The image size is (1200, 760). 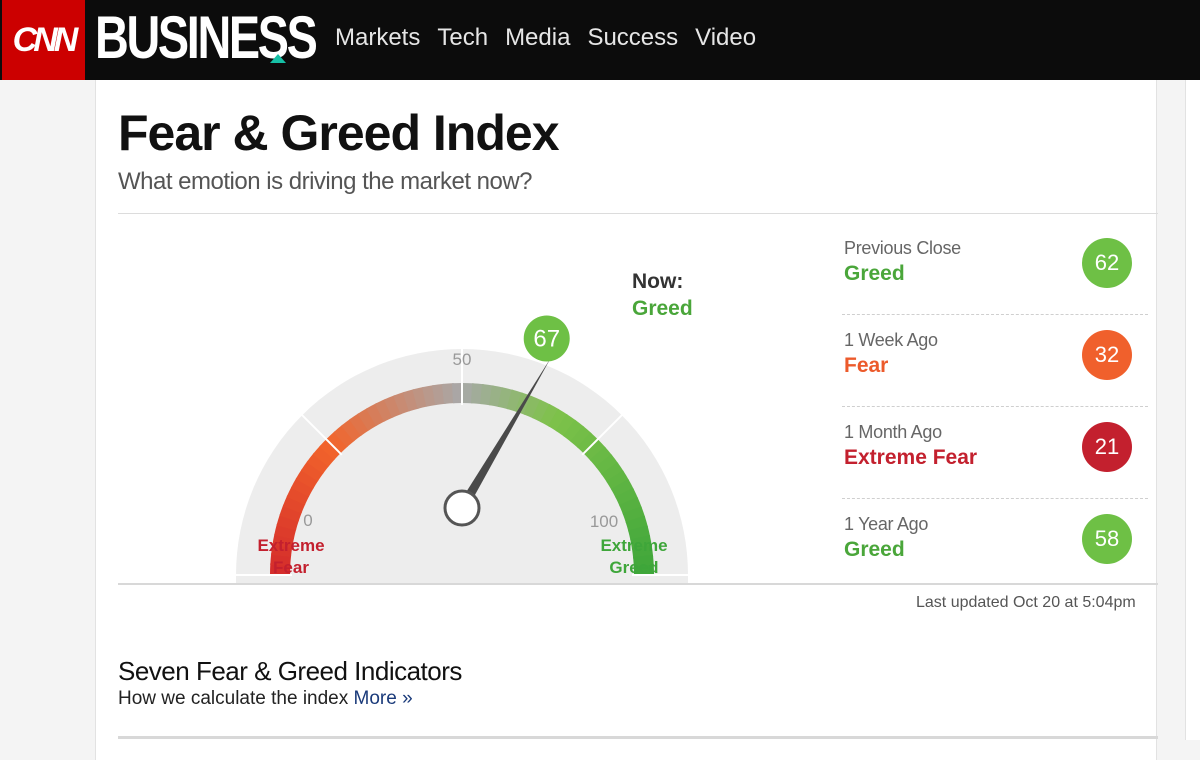 What do you see at coordinates (866, 366) in the screenshot?
I see `history-rating: Fear` at bounding box center [866, 366].